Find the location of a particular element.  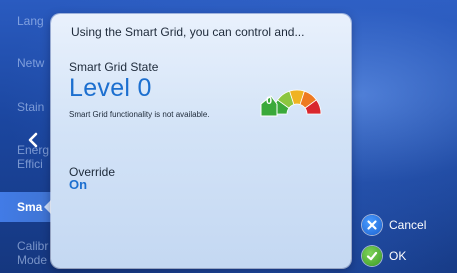

ok-button-label: OK is located at coordinates (398, 256).